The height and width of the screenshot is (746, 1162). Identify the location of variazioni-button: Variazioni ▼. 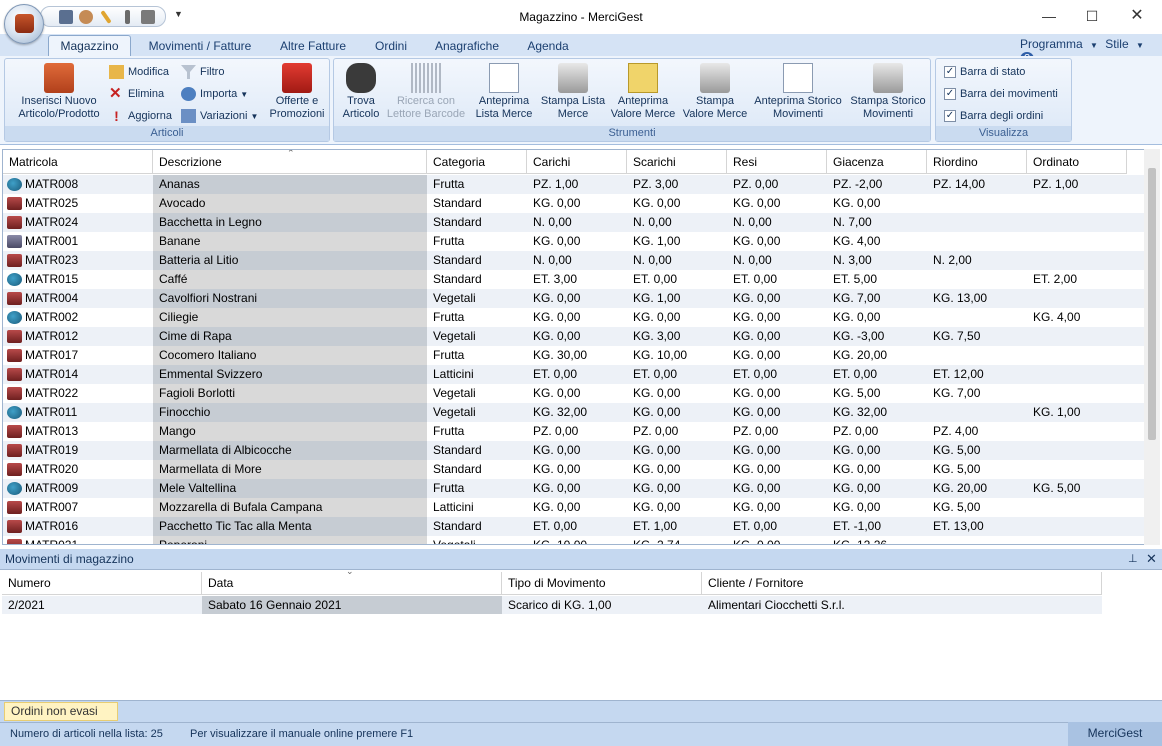
(219, 116).